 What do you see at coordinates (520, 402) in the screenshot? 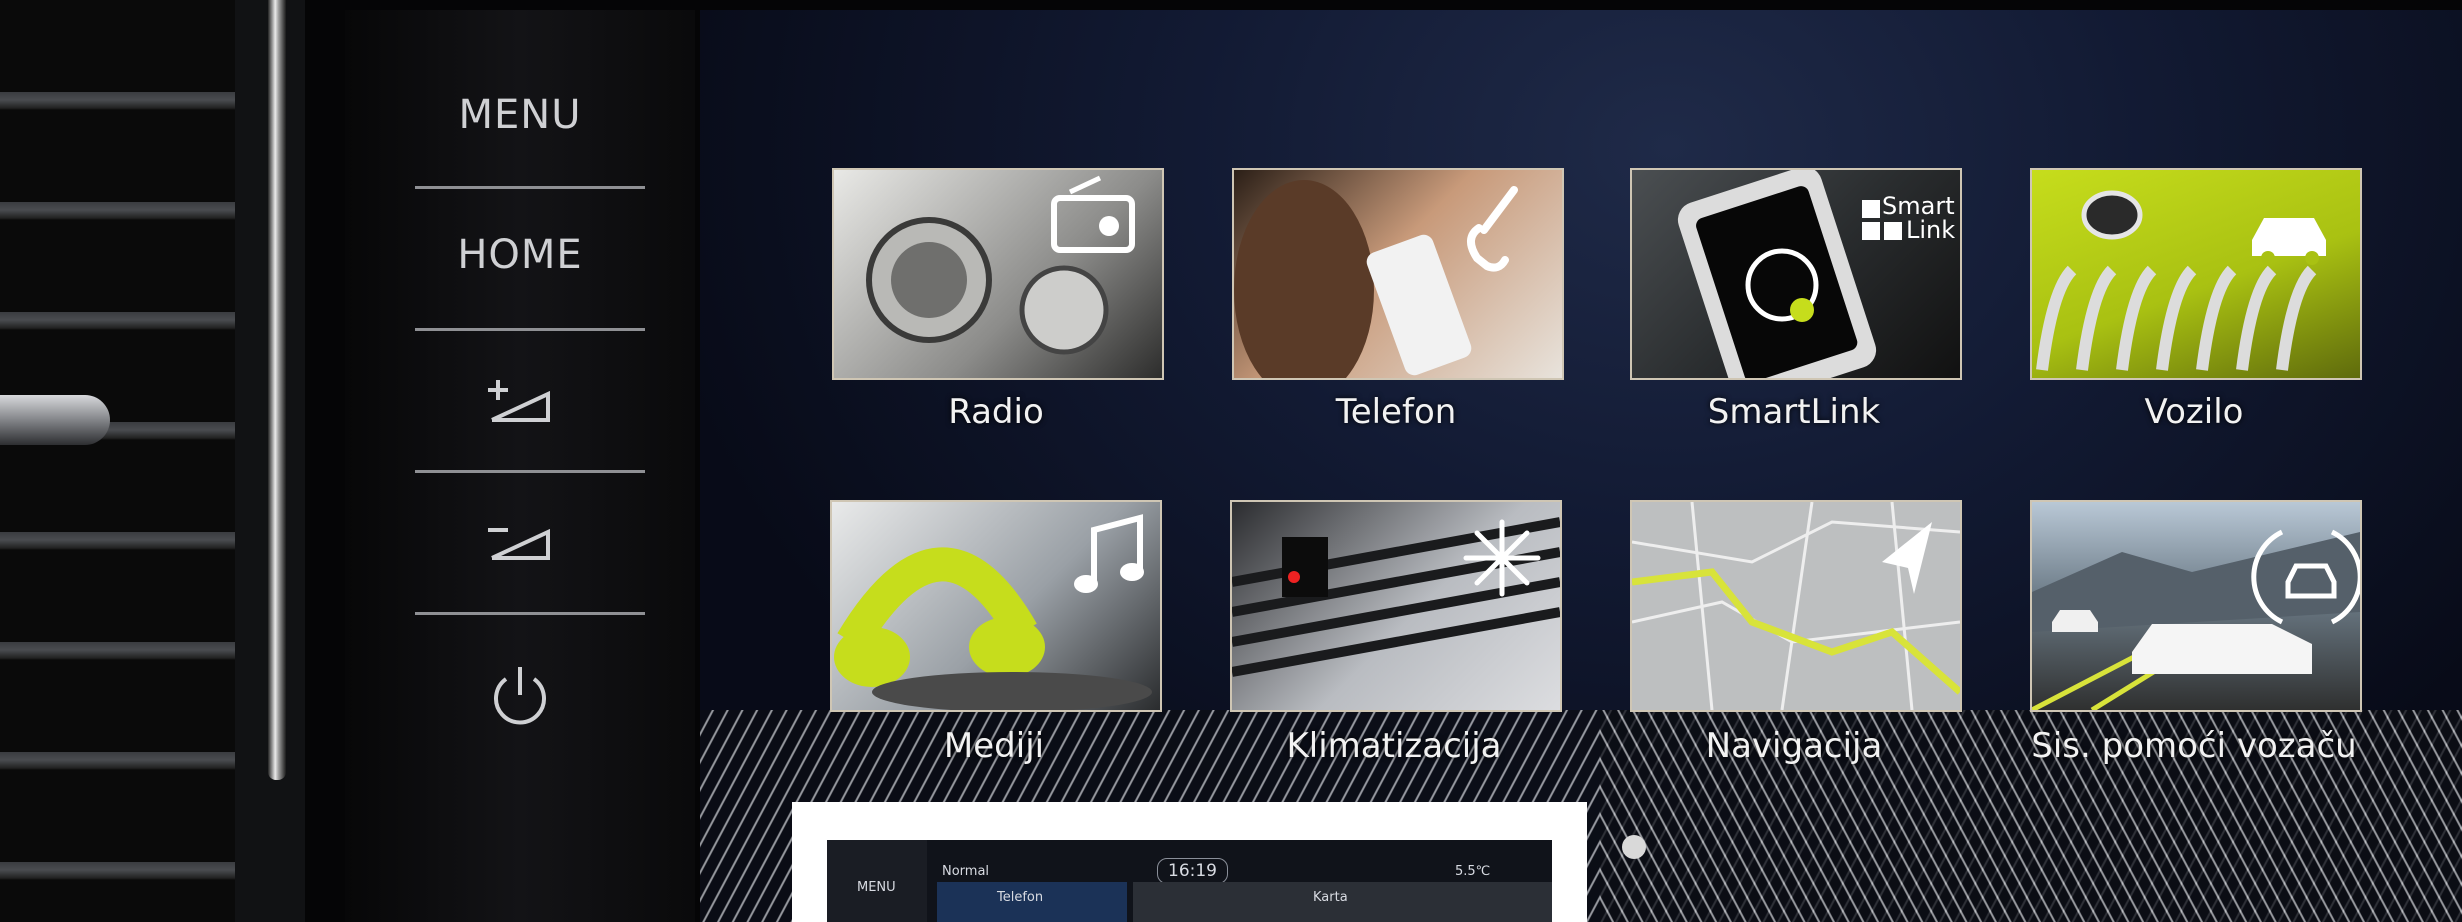
I see `volume-up-icon` at bounding box center [520, 402].